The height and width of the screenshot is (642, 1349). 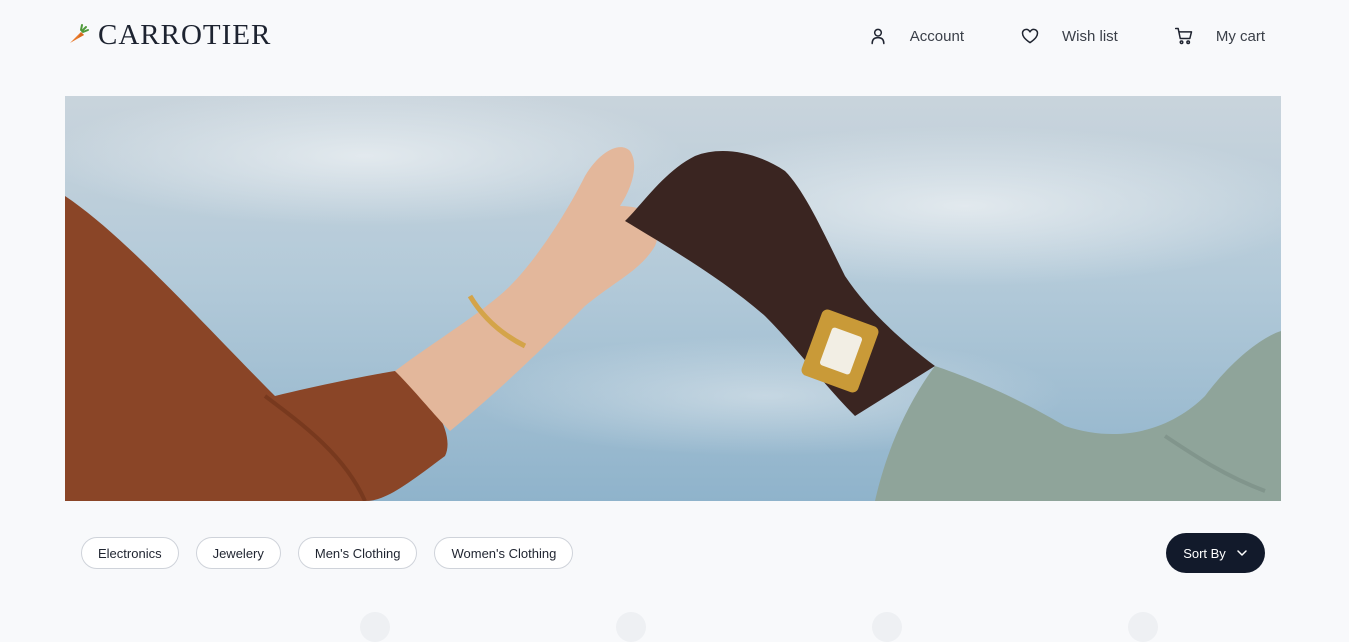 What do you see at coordinates (1183, 36) in the screenshot?
I see `cart-icon` at bounding box center [1183, 36].